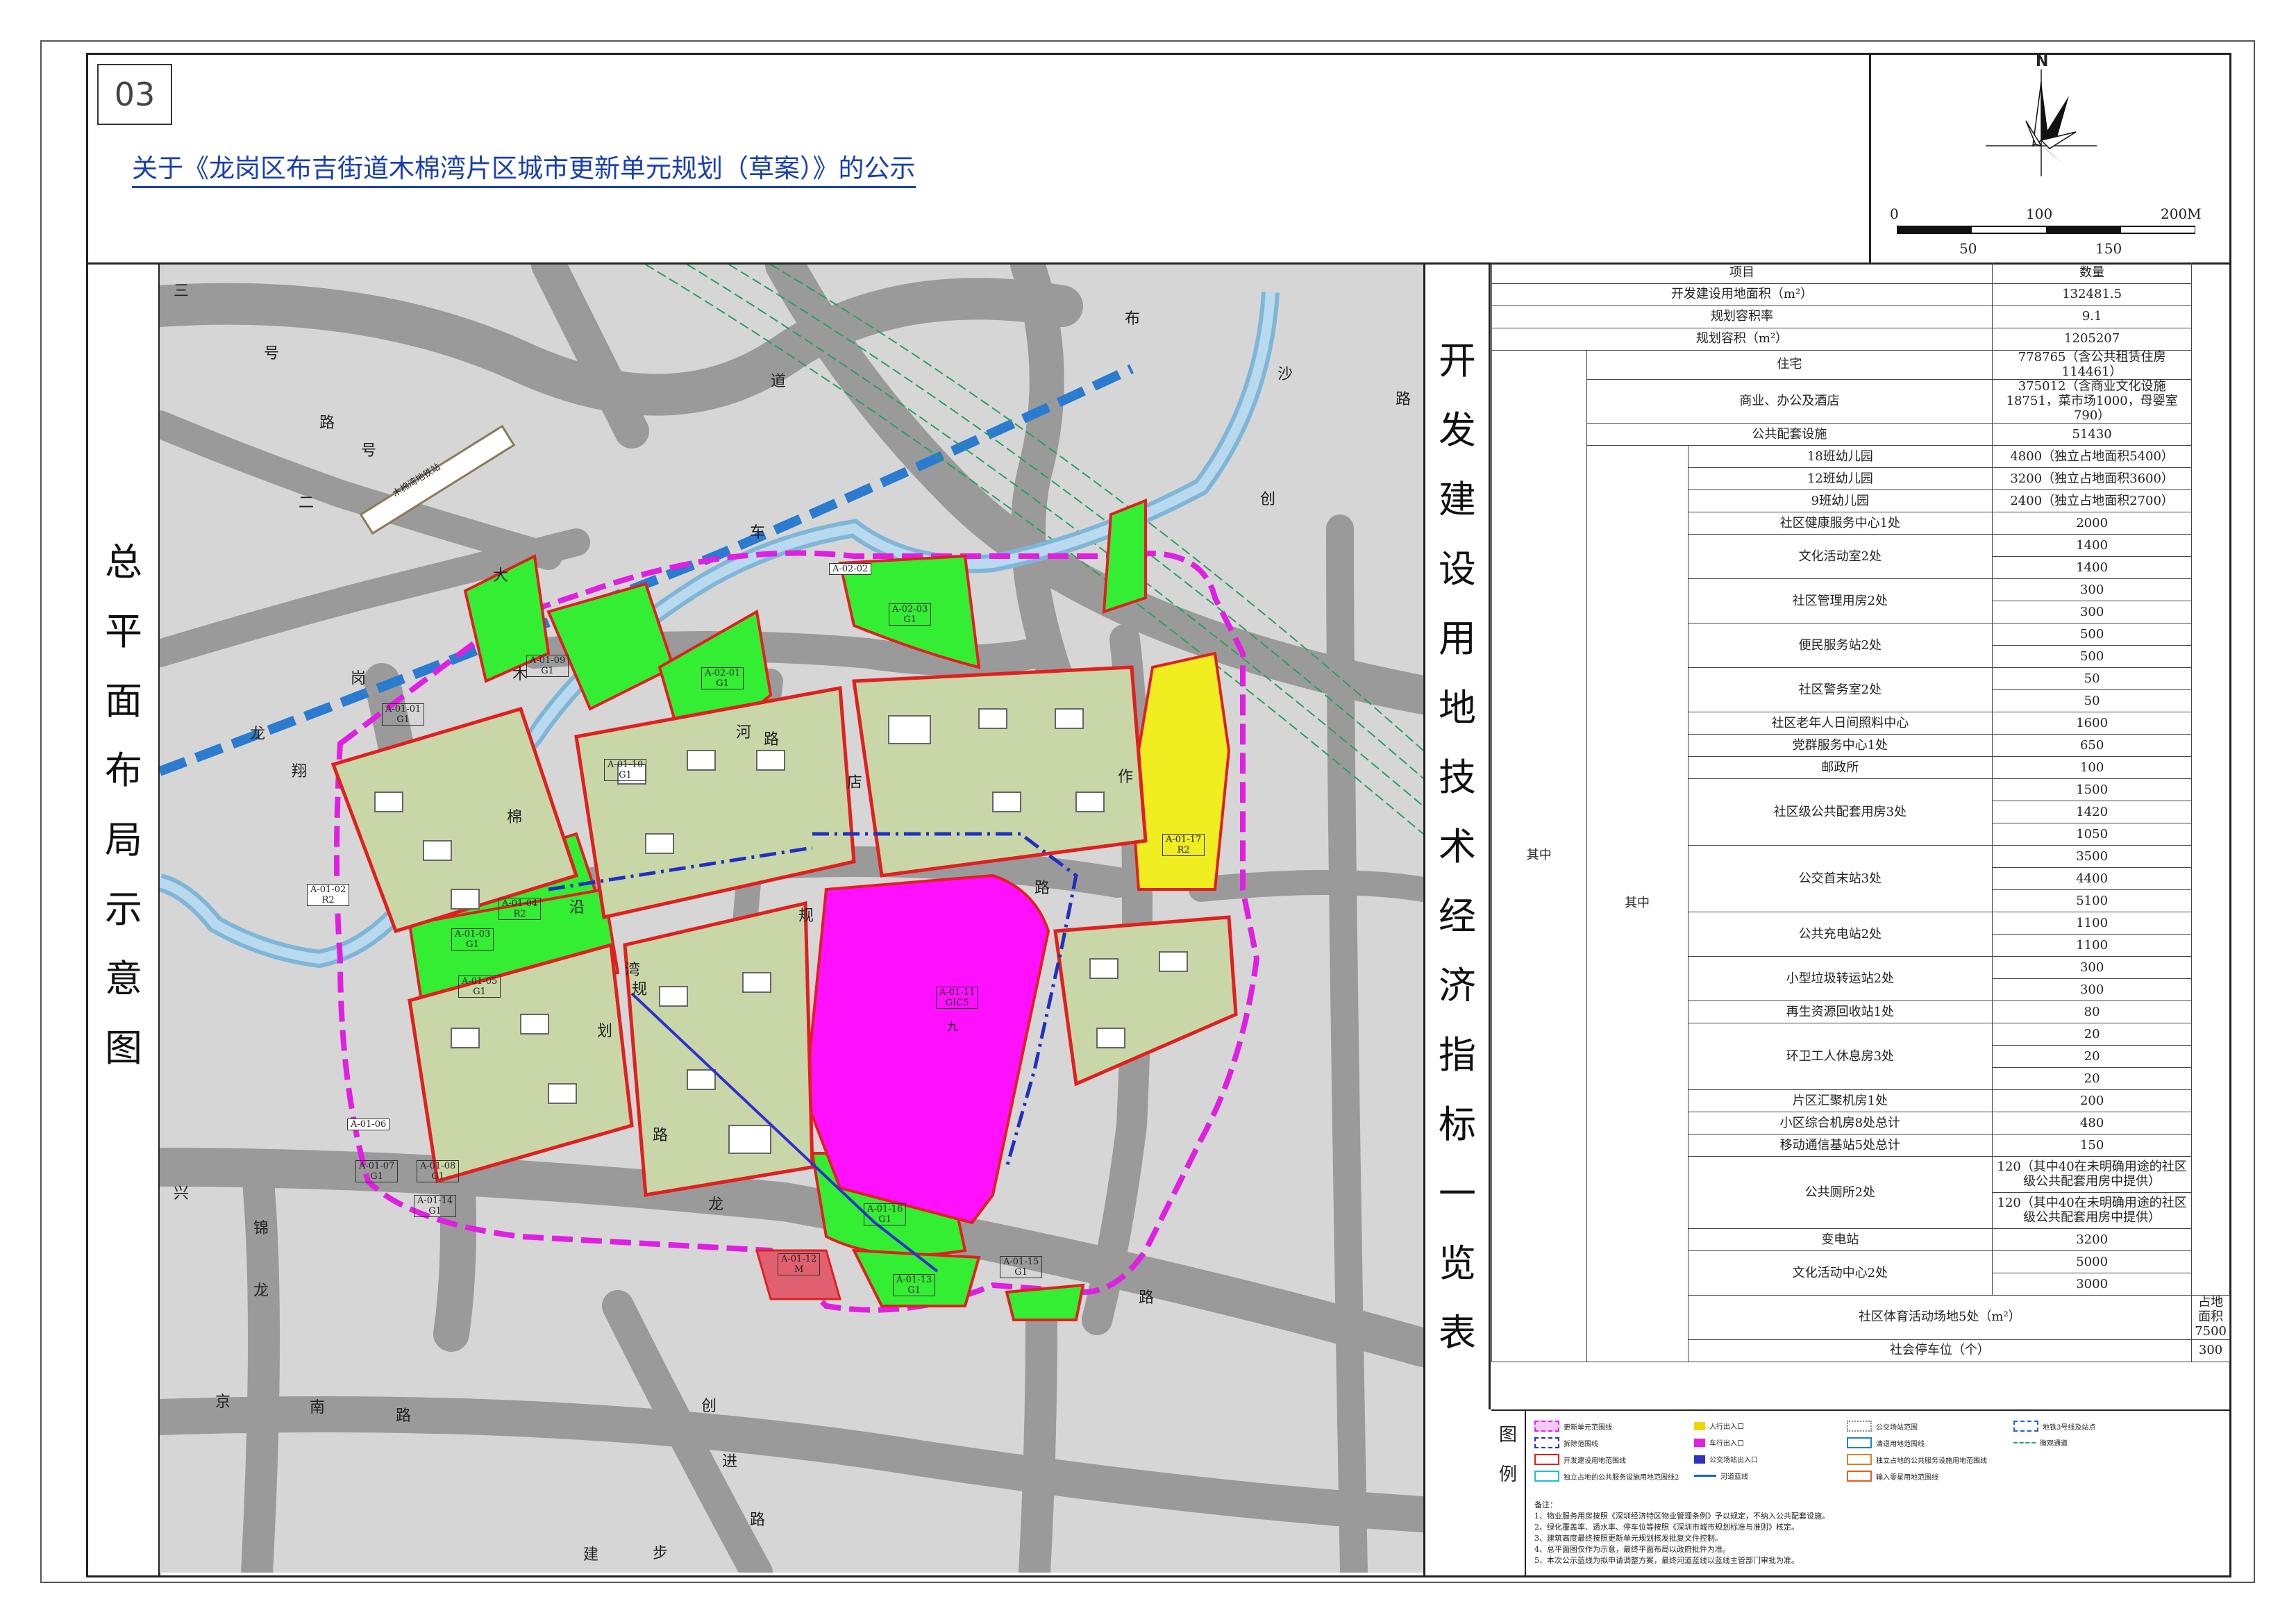 This screenshot has height=1624, width=2296. I want to click on road-char: 木, so click(520, 674).